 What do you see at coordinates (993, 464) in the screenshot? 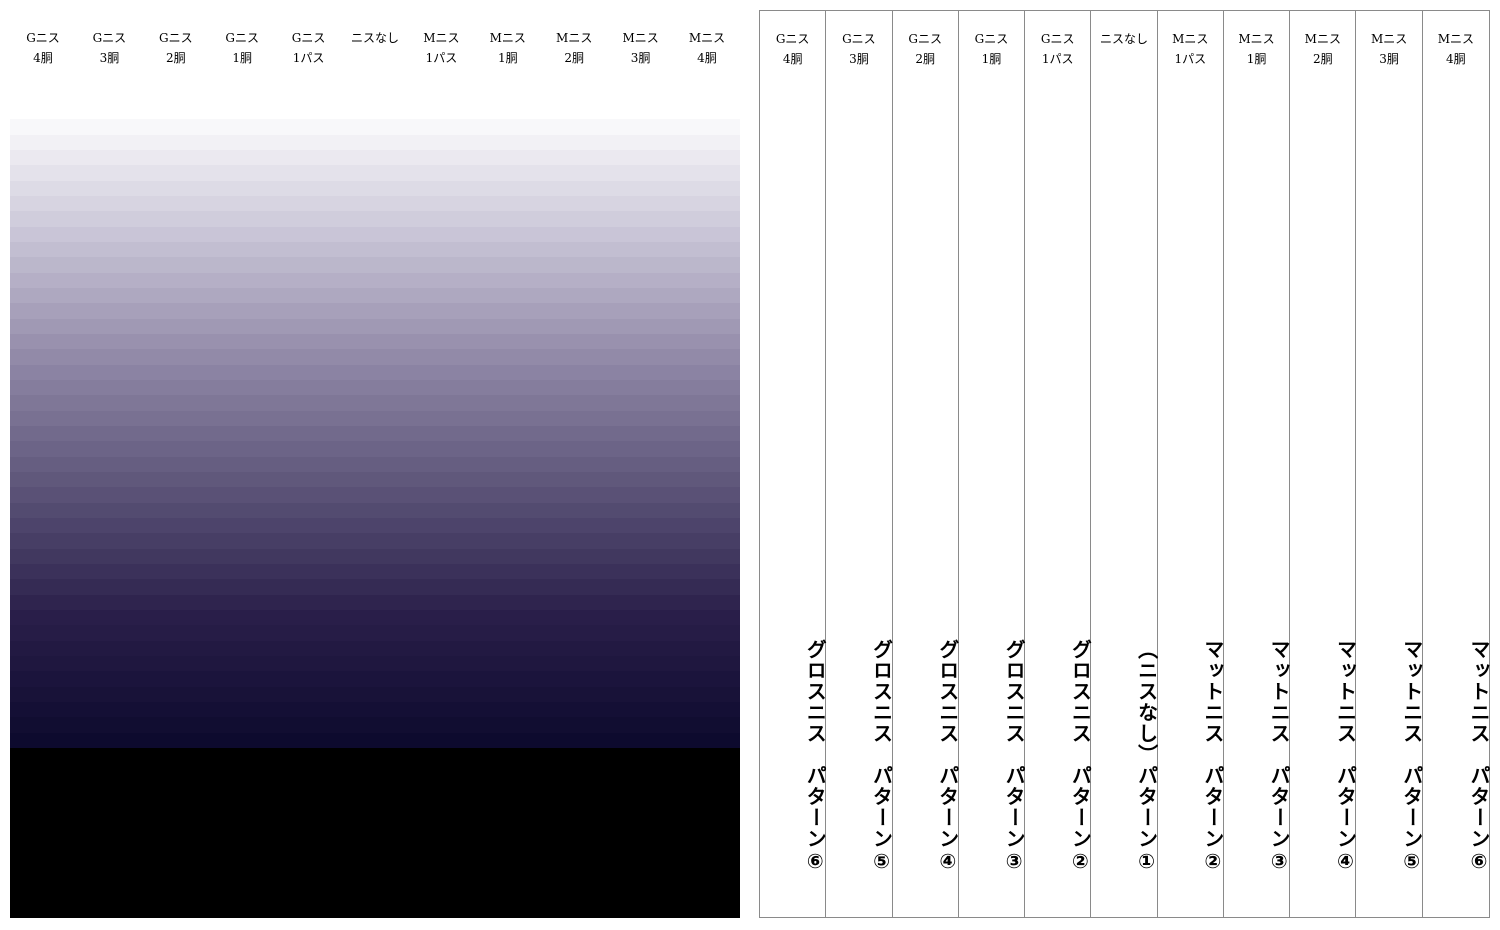
I see `label-column: Gニス 1胴グロスニス パターン③` at bounding box center [993, 464].